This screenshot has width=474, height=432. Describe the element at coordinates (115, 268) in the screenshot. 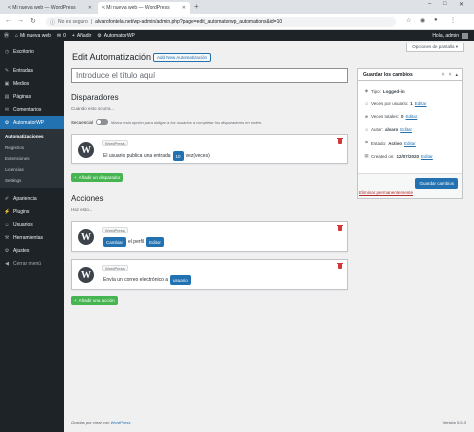

I see `integration-label: WordPress` at that location.